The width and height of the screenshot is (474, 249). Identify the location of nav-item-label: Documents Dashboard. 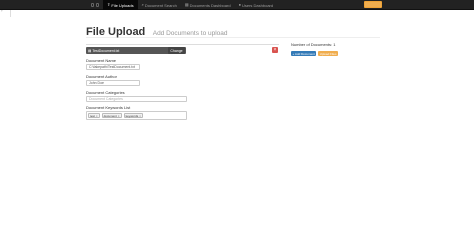
(210, 5).